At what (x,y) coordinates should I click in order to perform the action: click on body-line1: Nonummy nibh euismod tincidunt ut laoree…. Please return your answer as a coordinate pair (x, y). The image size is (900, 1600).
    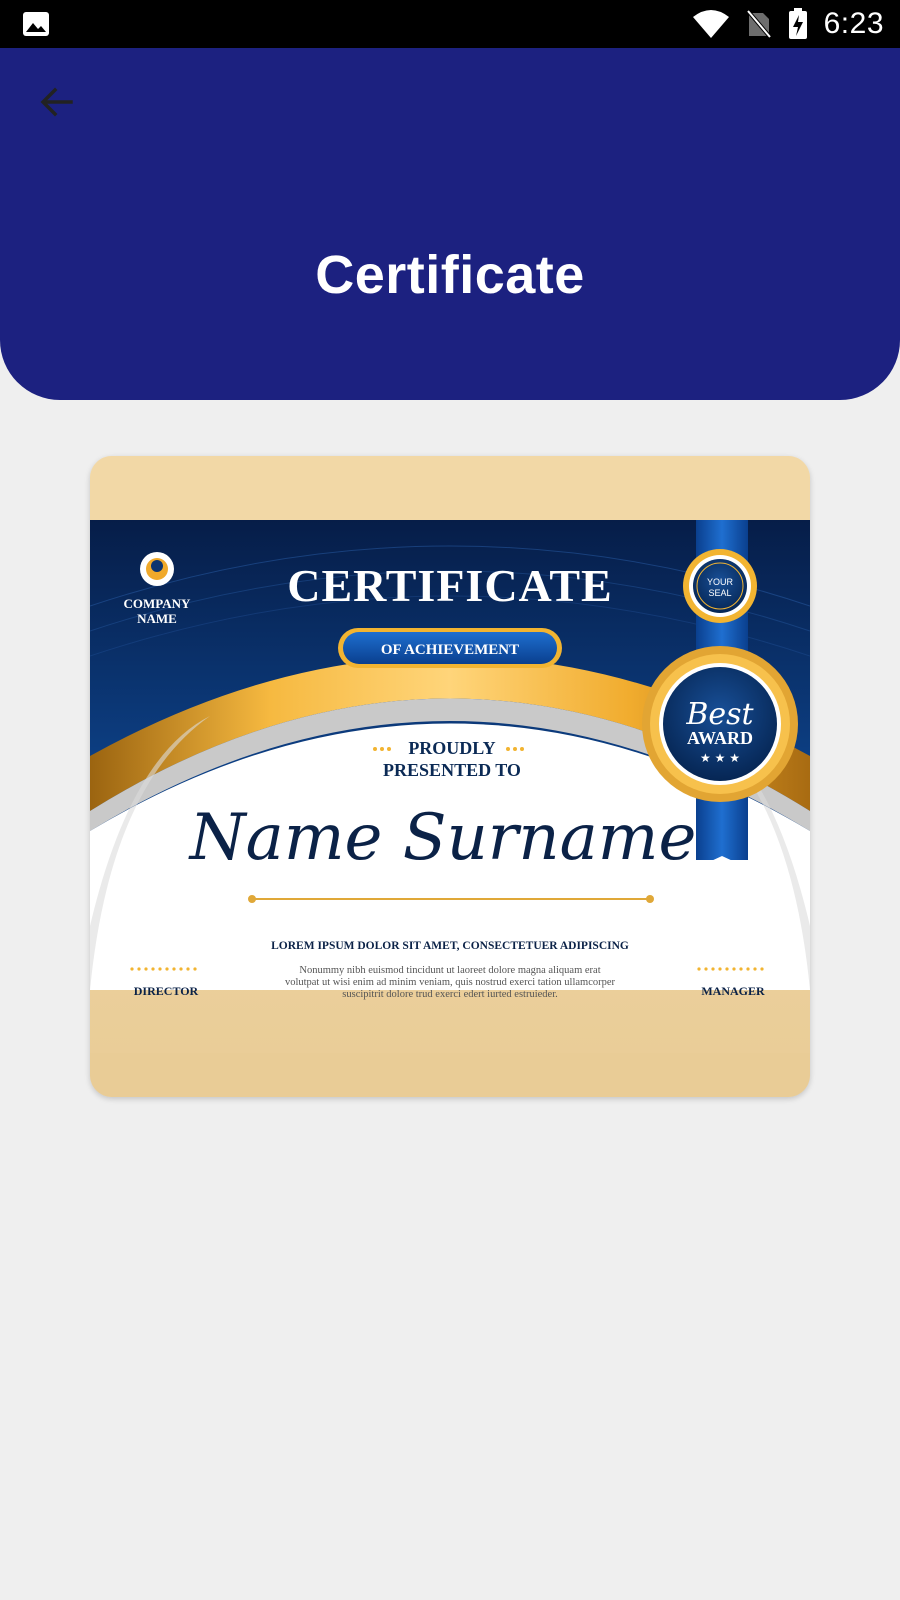
    Looking at the image, I should click on (449, 970).